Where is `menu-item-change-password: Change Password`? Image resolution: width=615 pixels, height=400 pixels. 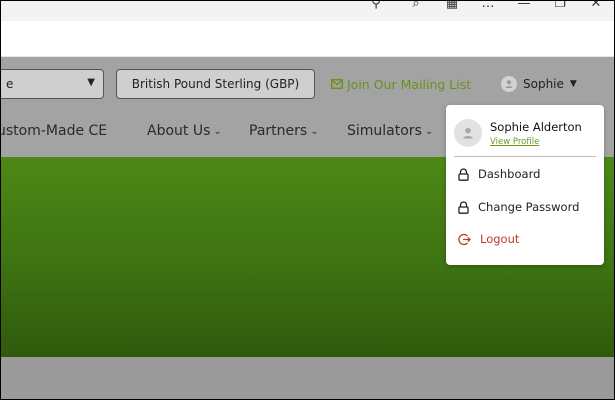
menu-item-change-password: Change Password is located at coordinates (518, 207).